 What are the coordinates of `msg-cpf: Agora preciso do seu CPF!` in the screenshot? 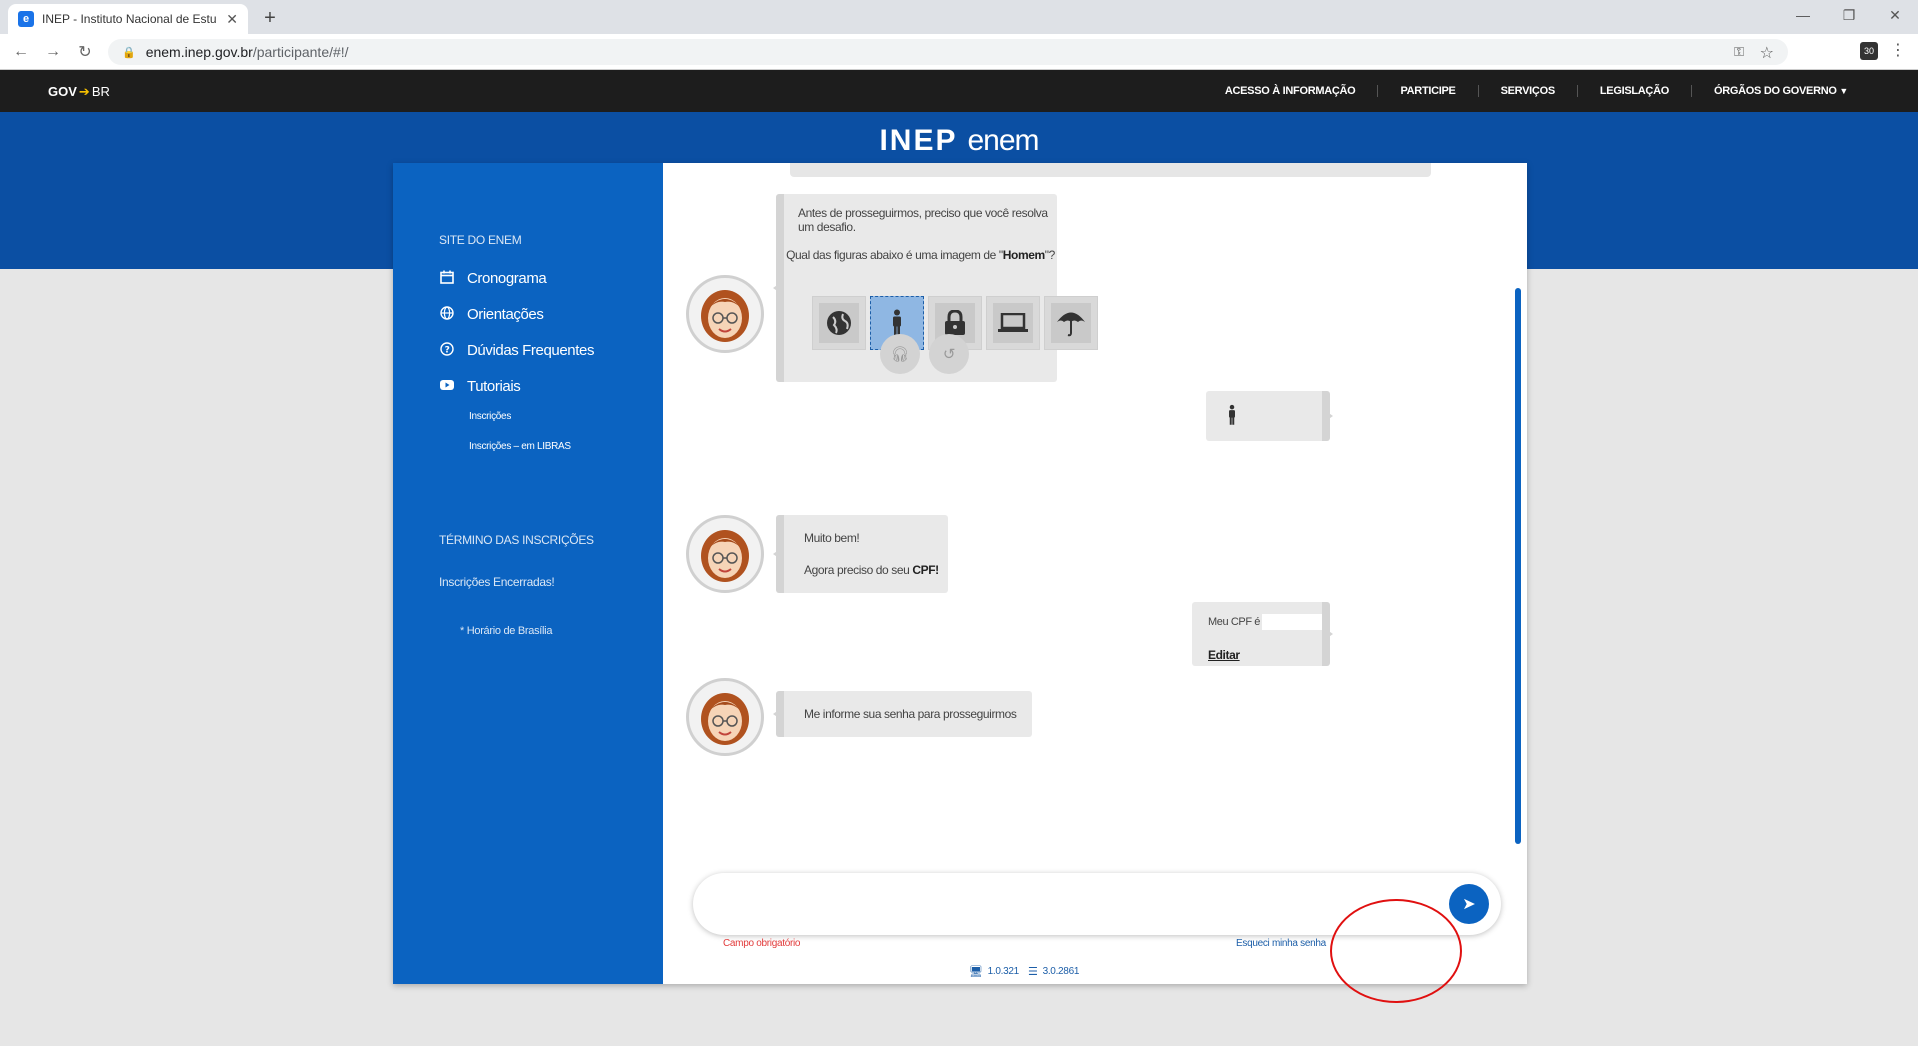 It's located at (871, 570).